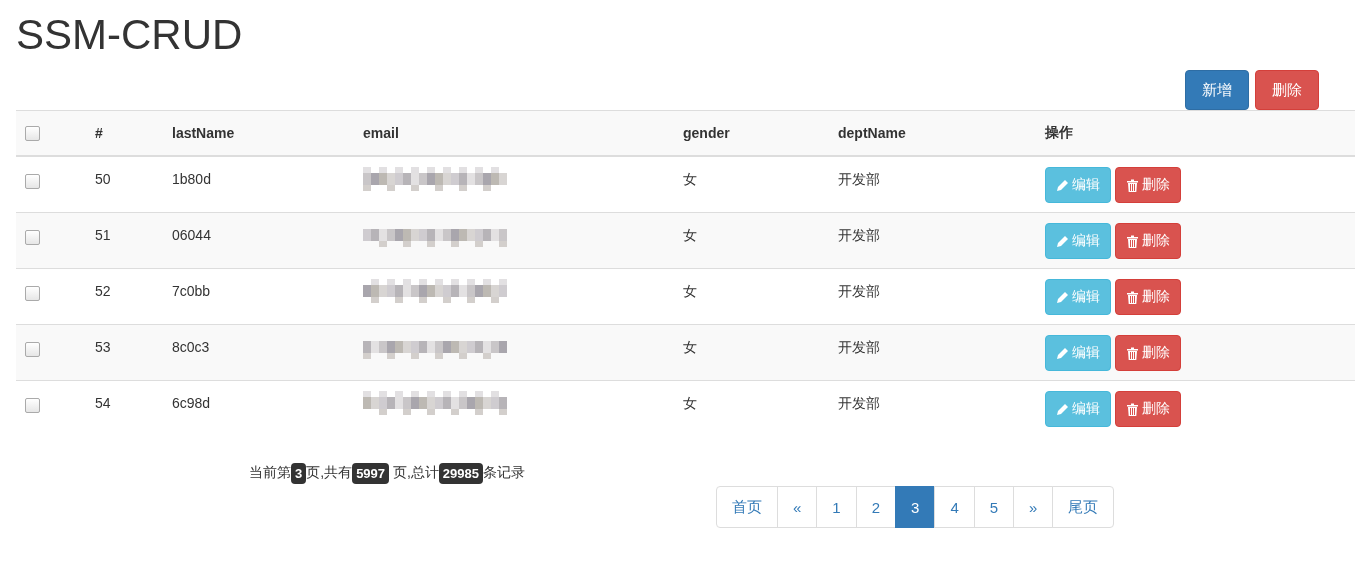  Describe the element at coordinates (933, 133) in the screenshot. I see `column-header: deptName` at that location.